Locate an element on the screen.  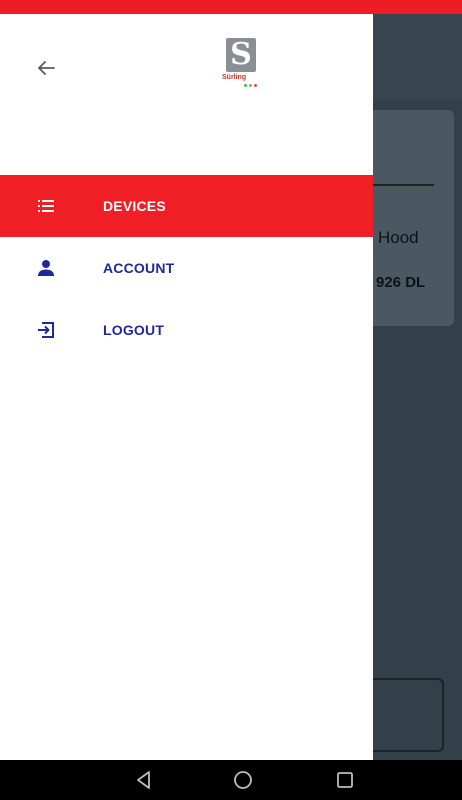
menu-item-logout-label: LOGOUT is located at coordinates (134, 330).